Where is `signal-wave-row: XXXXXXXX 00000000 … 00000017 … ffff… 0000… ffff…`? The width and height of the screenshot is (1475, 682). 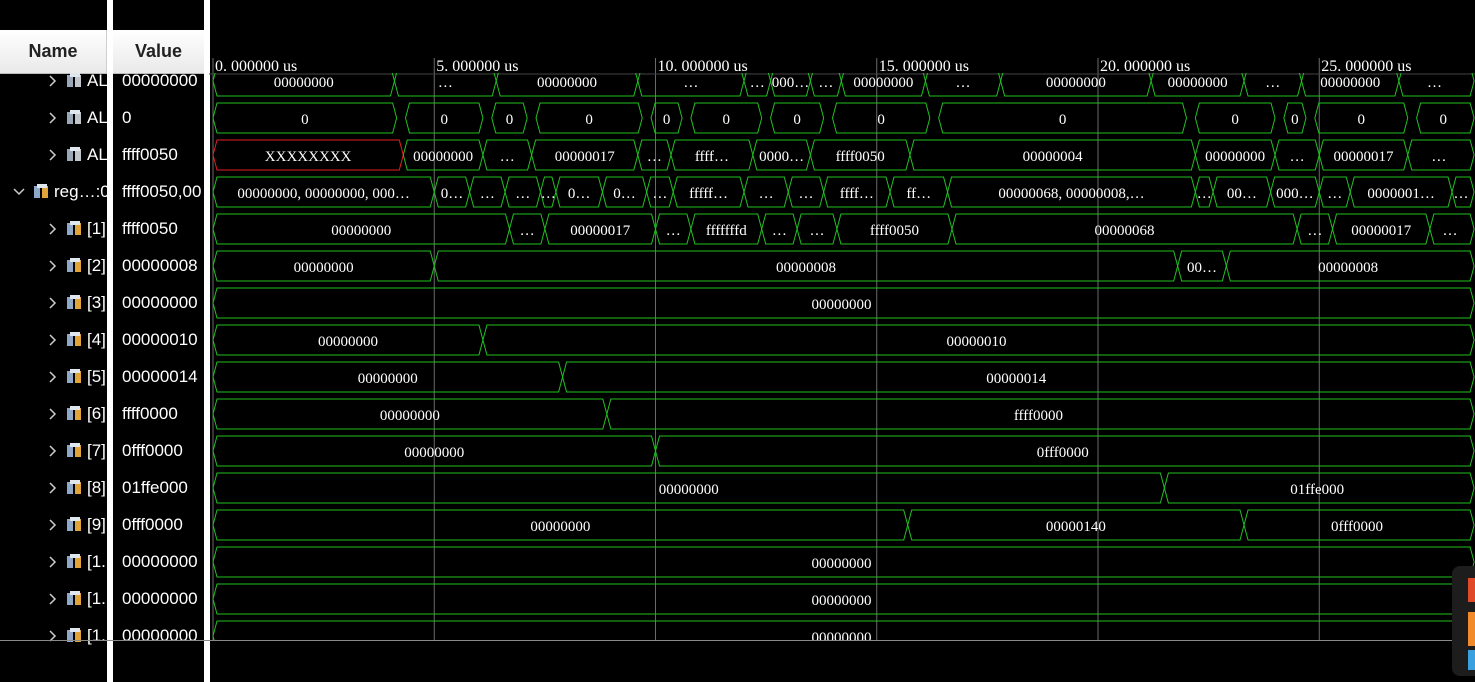
signal-wave-row: XXXXXXXX 00000000 … 00000017 … ffff… 0000… ffff… is located at coordinates (843, 155).